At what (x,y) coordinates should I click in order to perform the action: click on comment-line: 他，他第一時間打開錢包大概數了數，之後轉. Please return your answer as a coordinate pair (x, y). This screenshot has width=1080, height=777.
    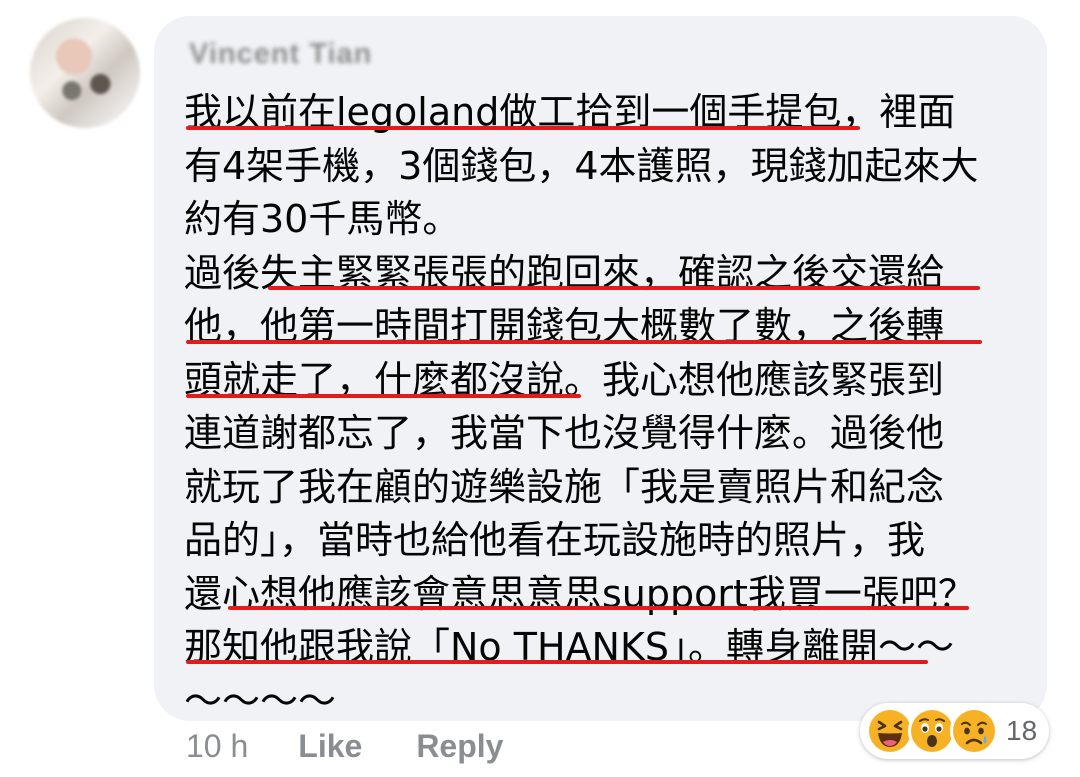
    Looking at the image, I should click on (564, 326).